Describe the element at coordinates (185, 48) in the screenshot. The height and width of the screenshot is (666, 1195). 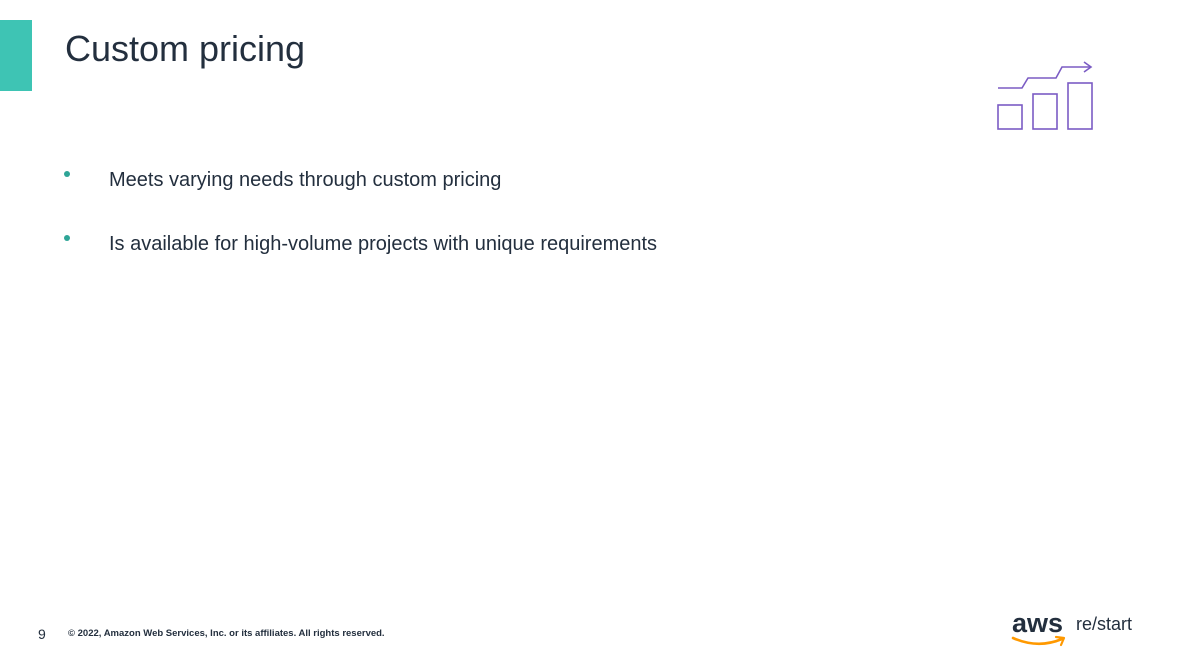
I see `slide-title: Custom pricing` at that location.